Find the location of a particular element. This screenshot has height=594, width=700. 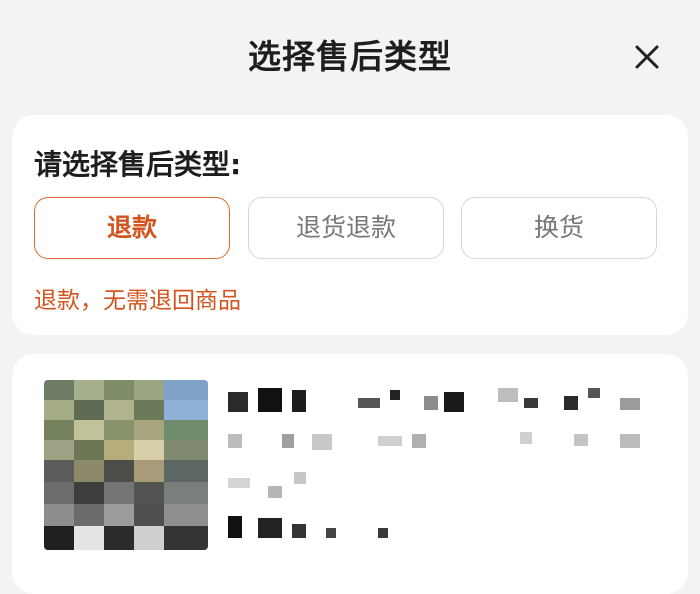

product-thumbnail is located at coordinates (126, 465).